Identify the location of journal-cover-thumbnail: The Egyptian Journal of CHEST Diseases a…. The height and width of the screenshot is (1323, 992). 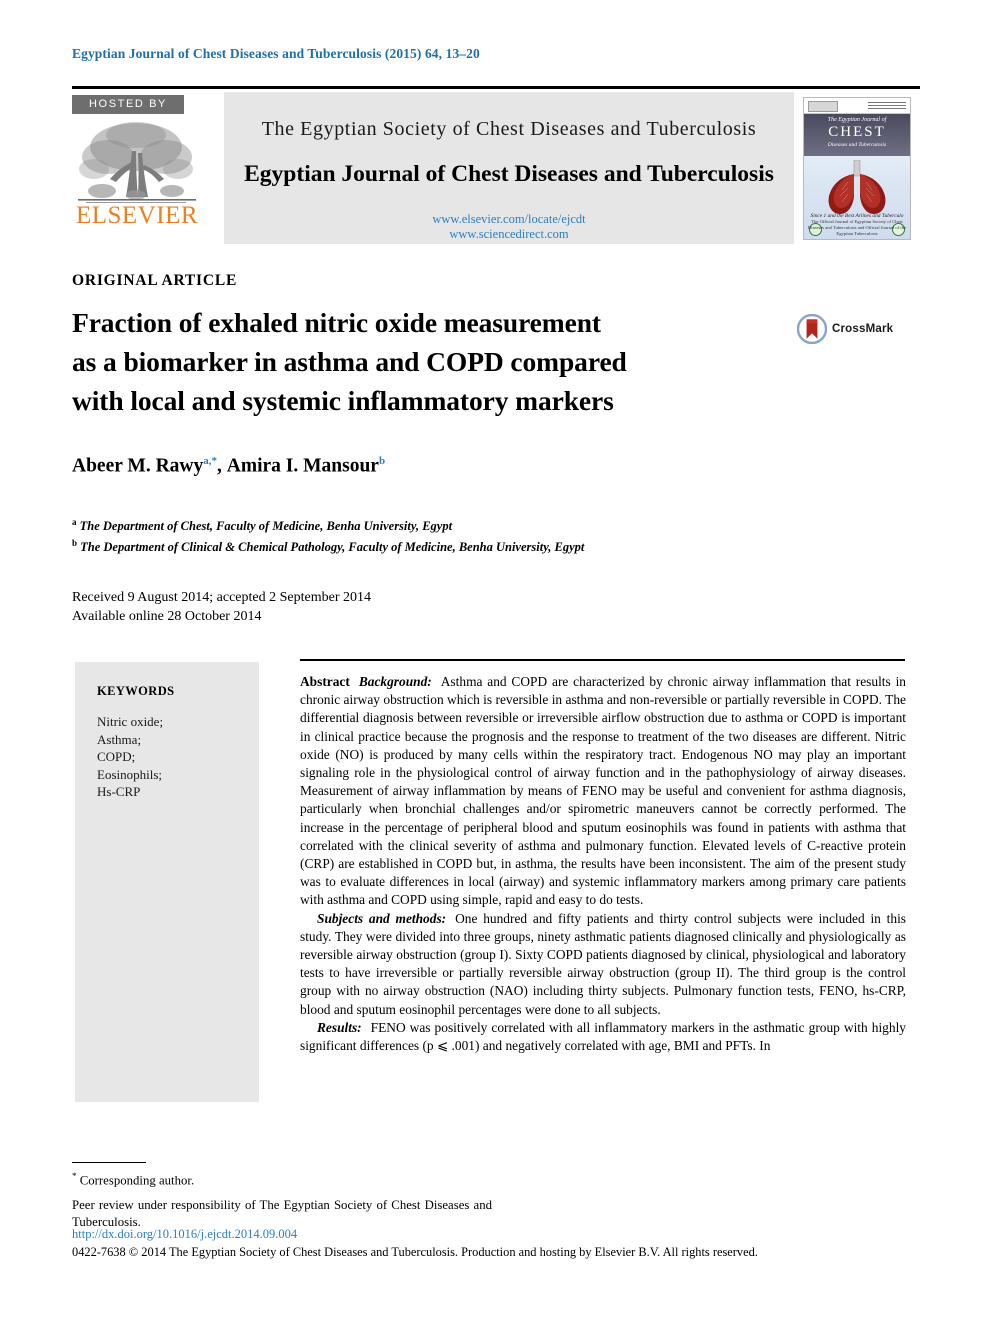
(857, 168).